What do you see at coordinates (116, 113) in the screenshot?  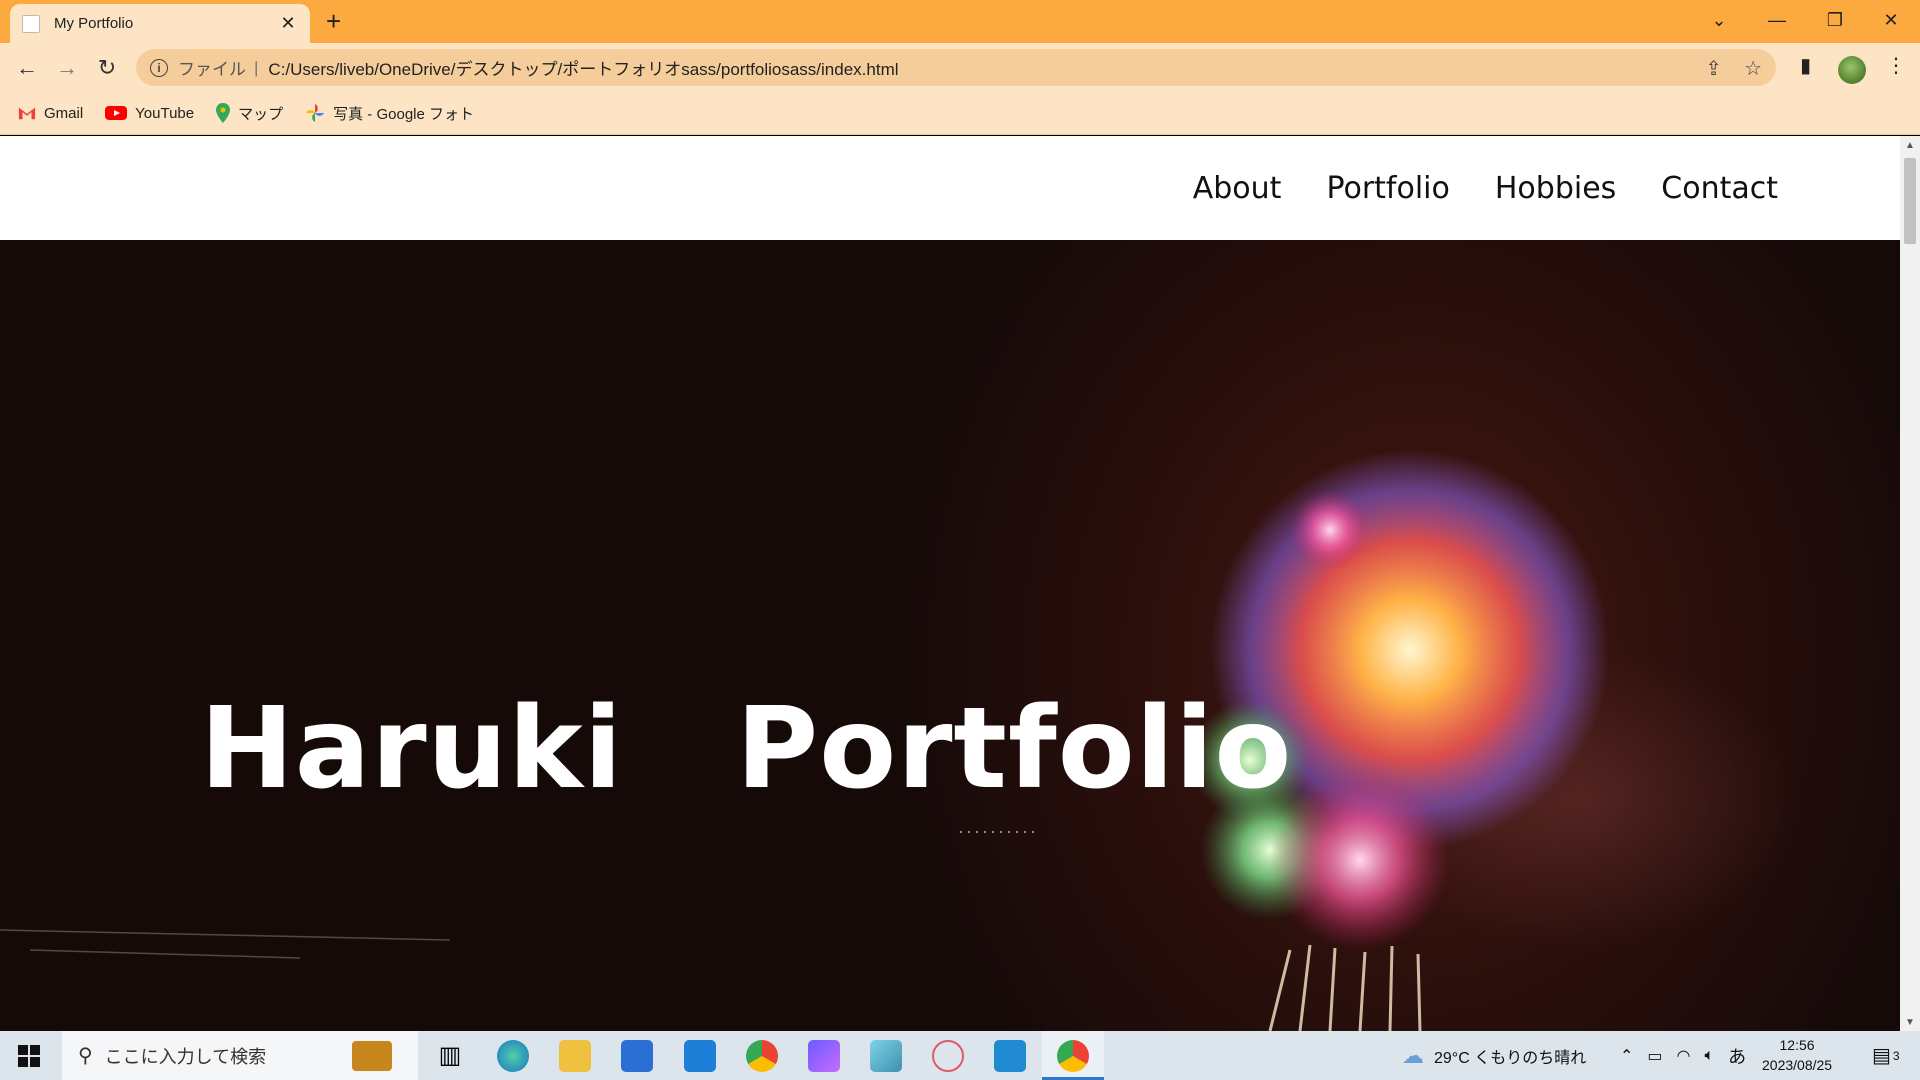 I see `youtube-icon` at bounding box center [116, 113].